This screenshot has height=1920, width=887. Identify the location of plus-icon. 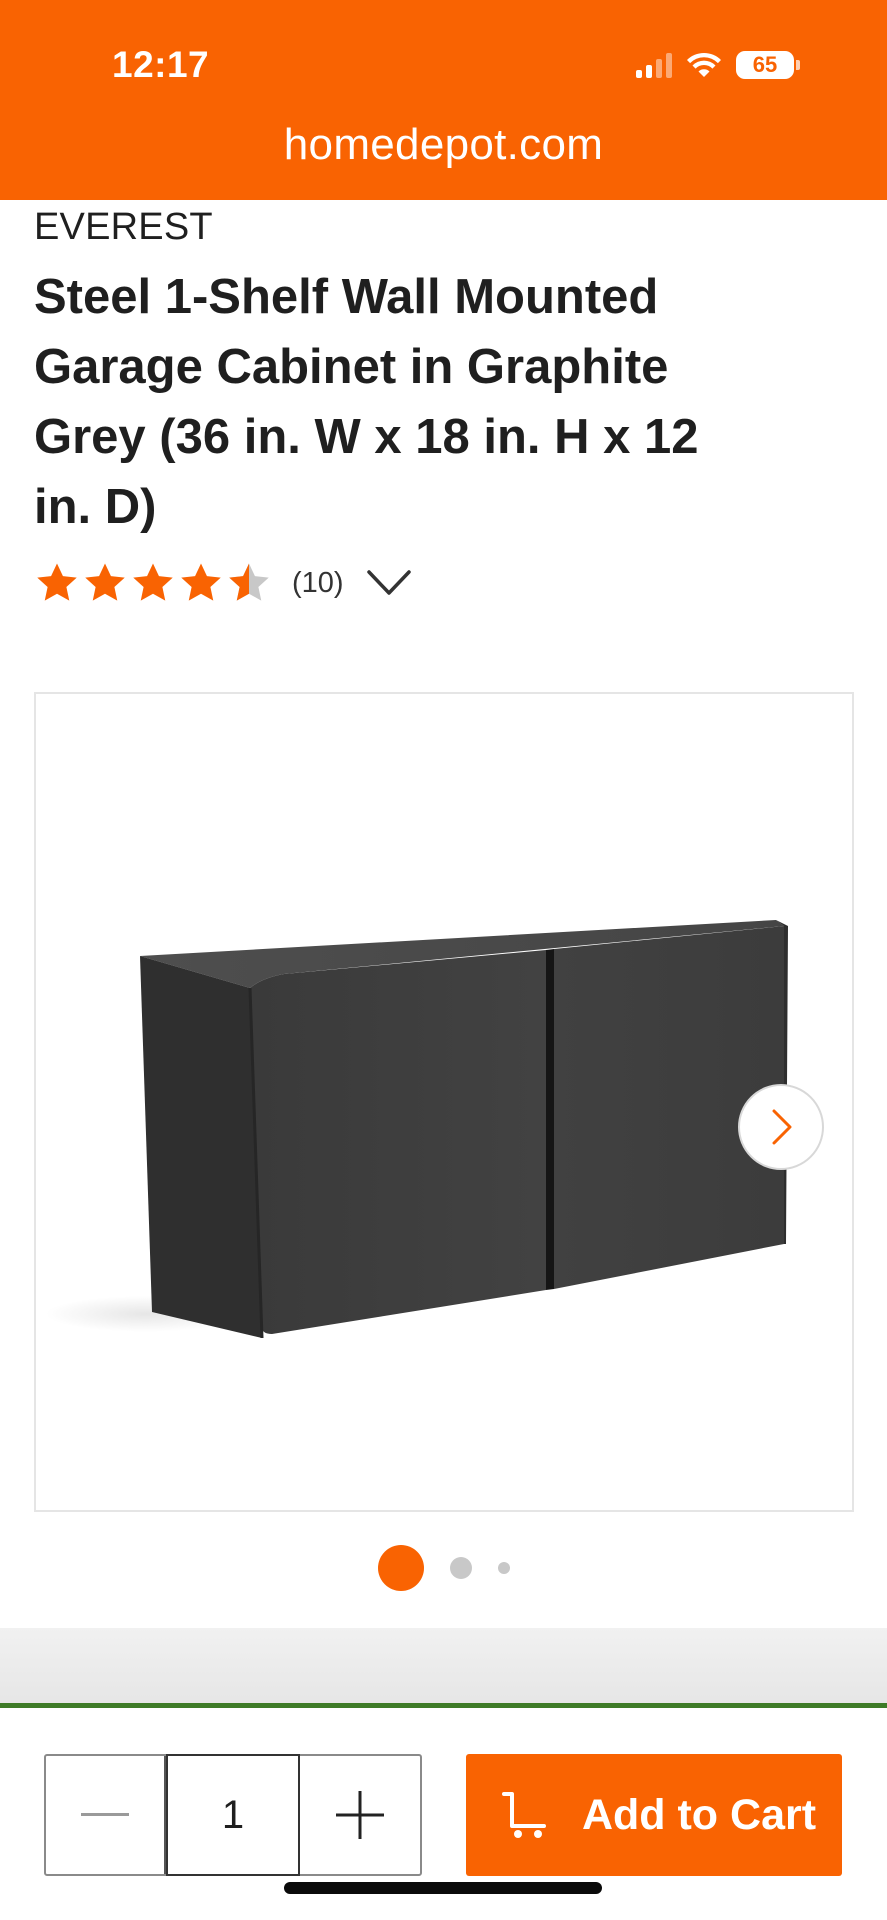
(360, 1815).